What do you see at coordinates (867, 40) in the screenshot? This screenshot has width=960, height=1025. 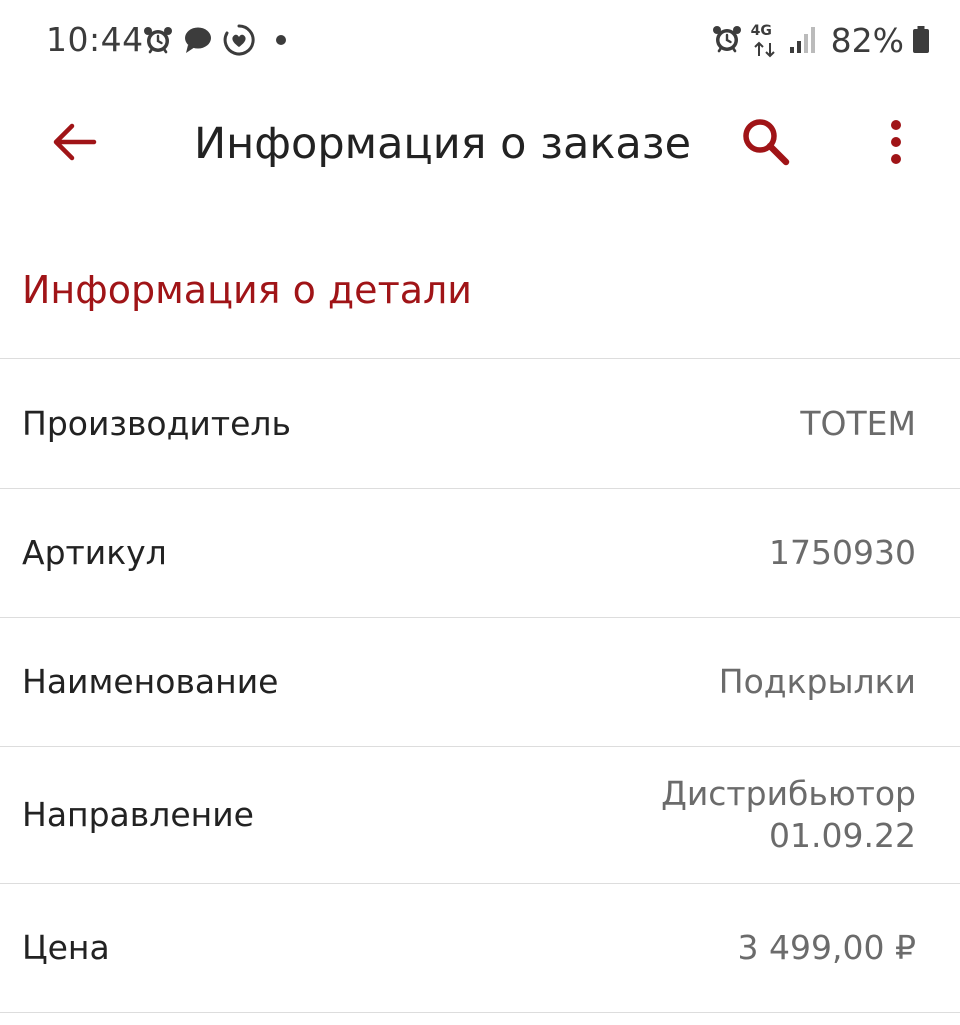 I see `battery-percent: 82%` at bounding box center [867, 40].